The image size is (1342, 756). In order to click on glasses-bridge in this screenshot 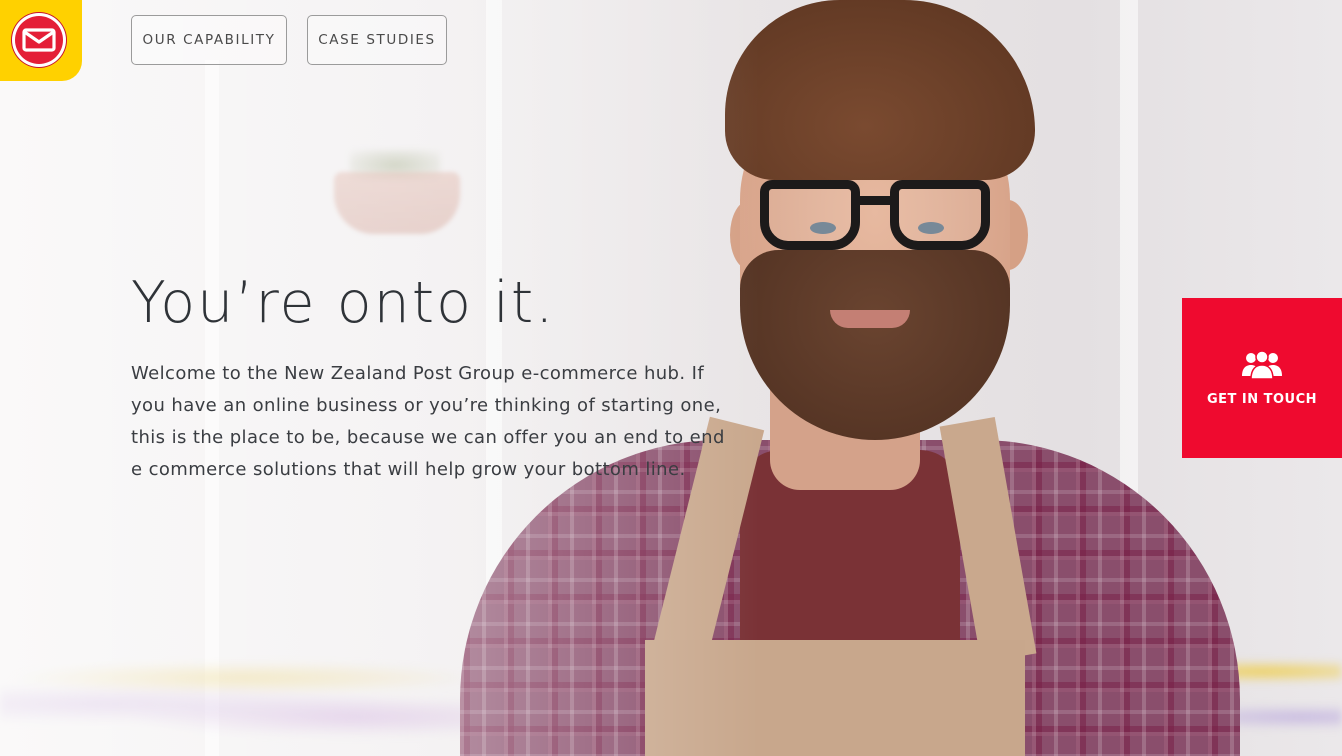, I will do `click(876, 200)`.